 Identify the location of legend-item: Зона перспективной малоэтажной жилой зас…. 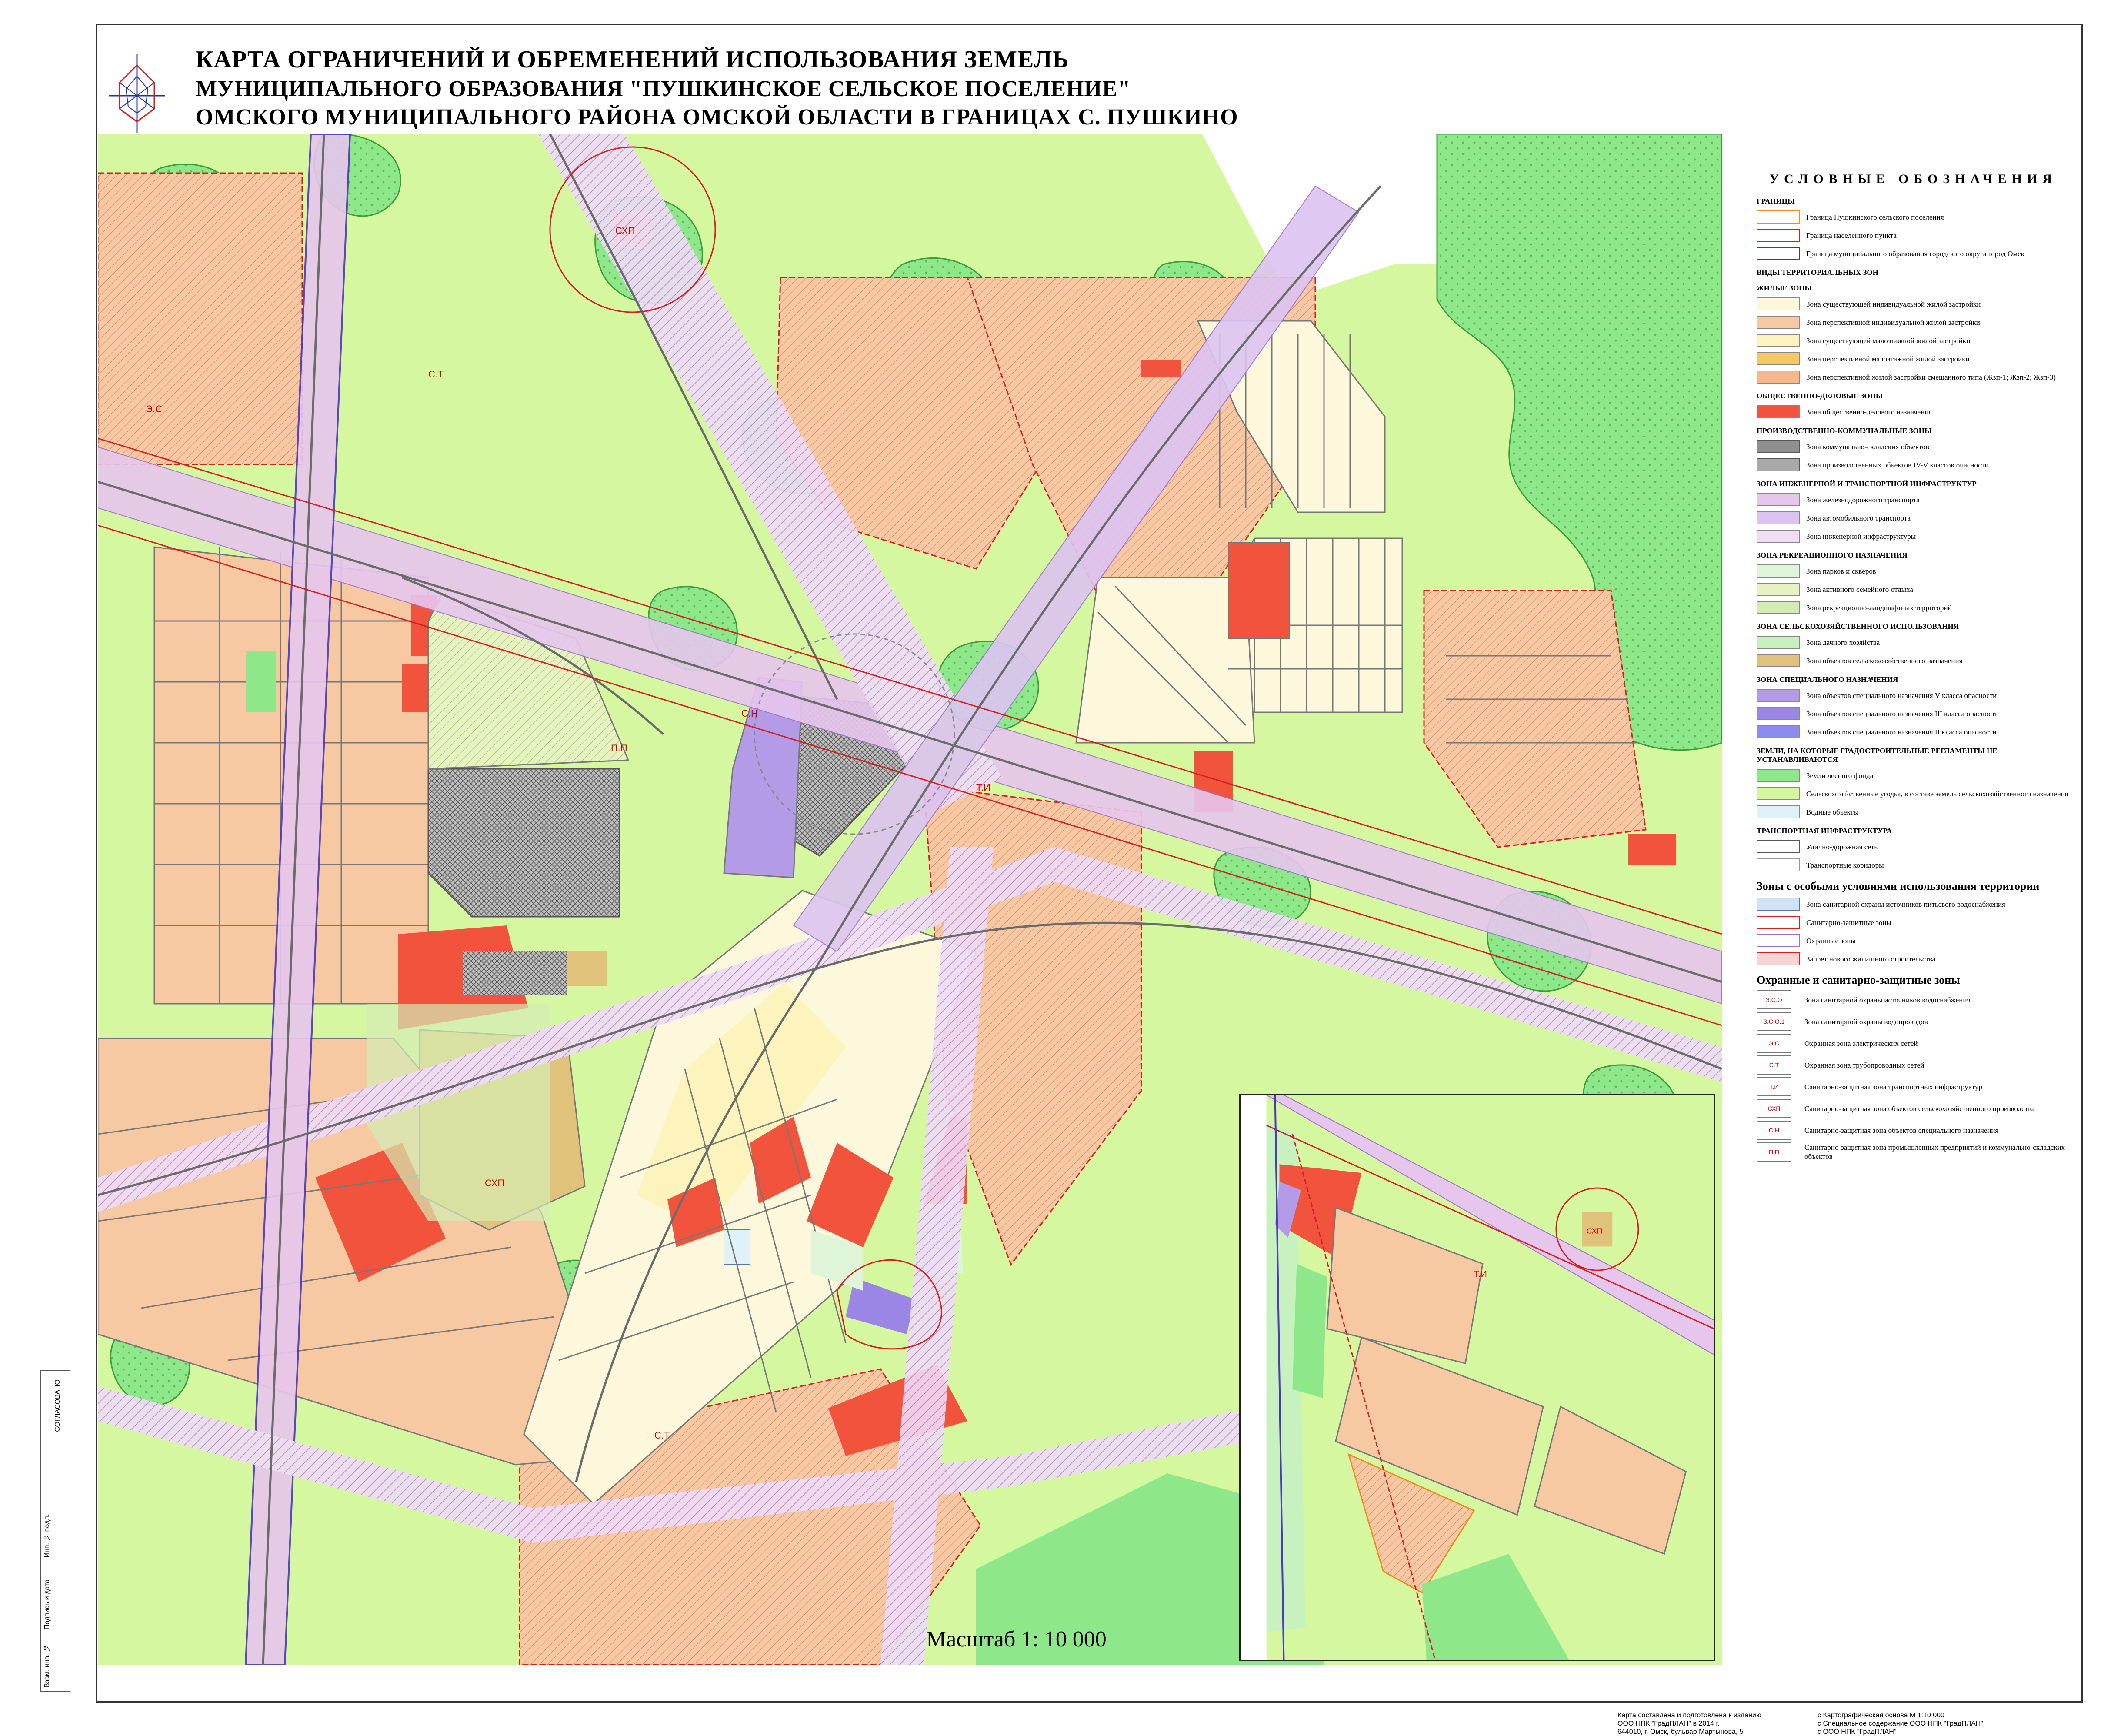
(1914, 359).